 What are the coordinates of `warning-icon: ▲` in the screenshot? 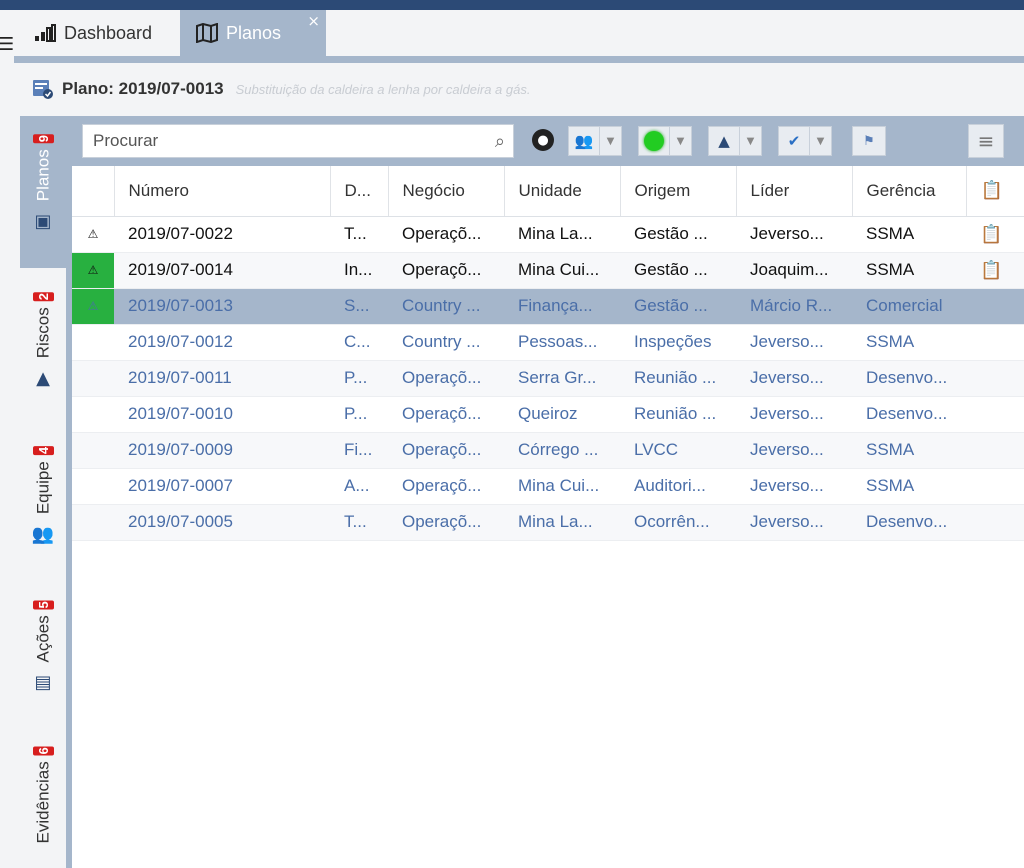 It's located at (43, 379).